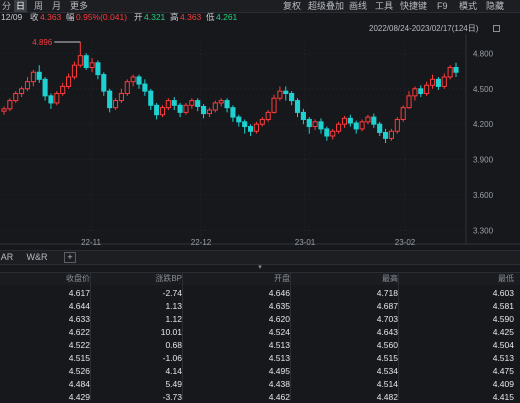 This screenshot has height=403, width=520. Describe the element at coordinates (483, 89) in the screenshot. I see `y-tick-label: 4.500` at that location.